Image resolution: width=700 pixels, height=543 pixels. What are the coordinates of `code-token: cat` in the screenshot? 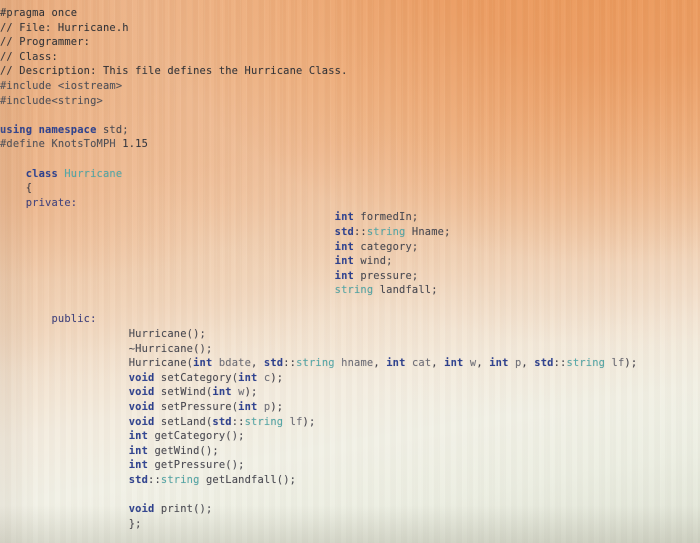 It's located at (421, 363).